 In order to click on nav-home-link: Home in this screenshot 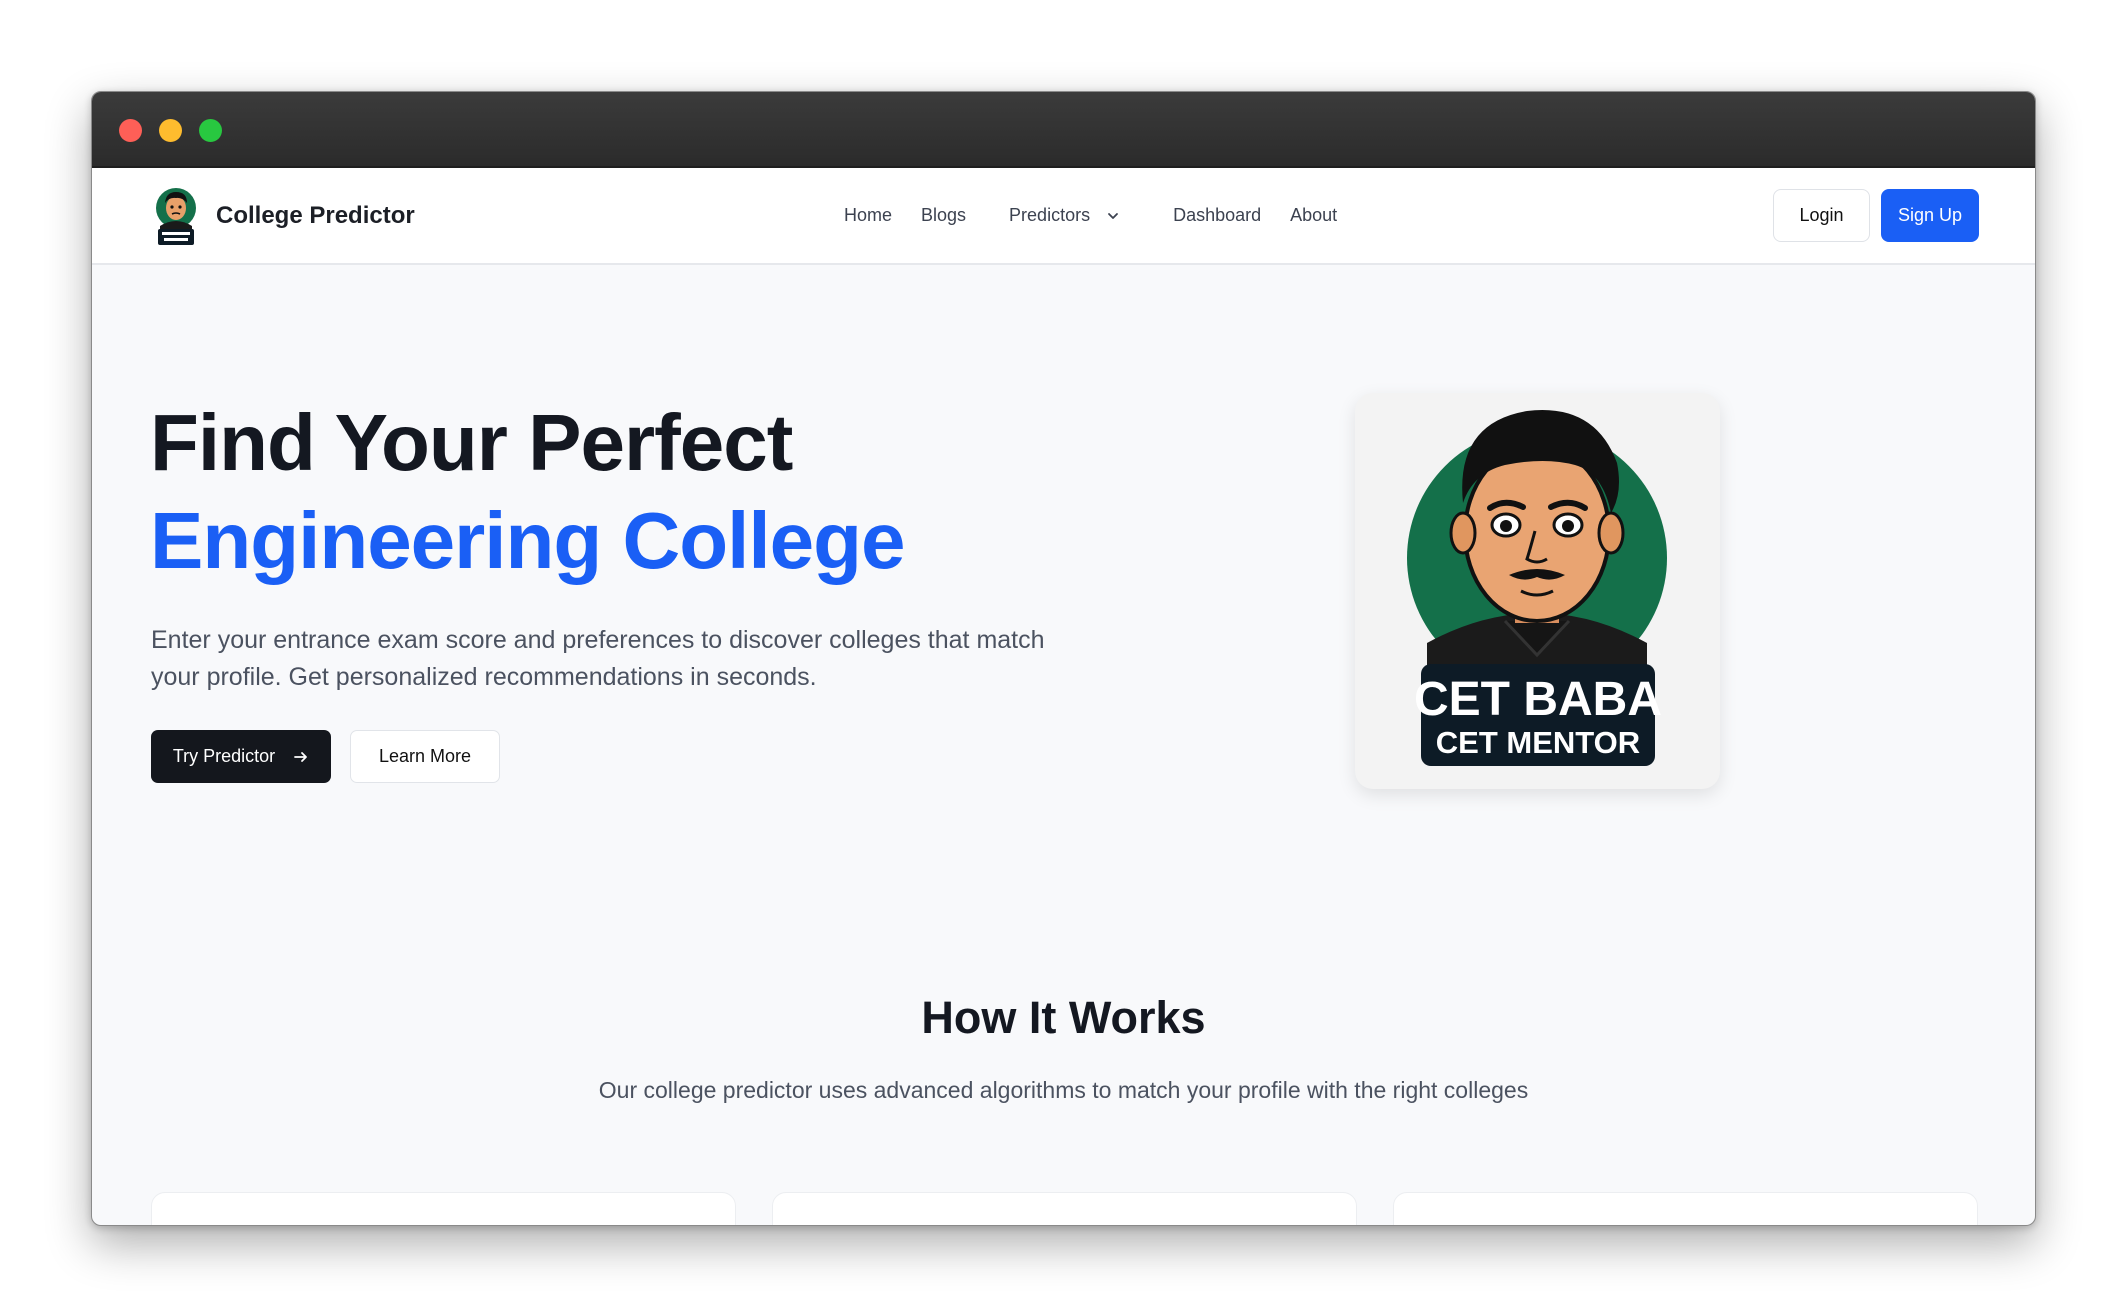, I will do `click(868, 215)`.